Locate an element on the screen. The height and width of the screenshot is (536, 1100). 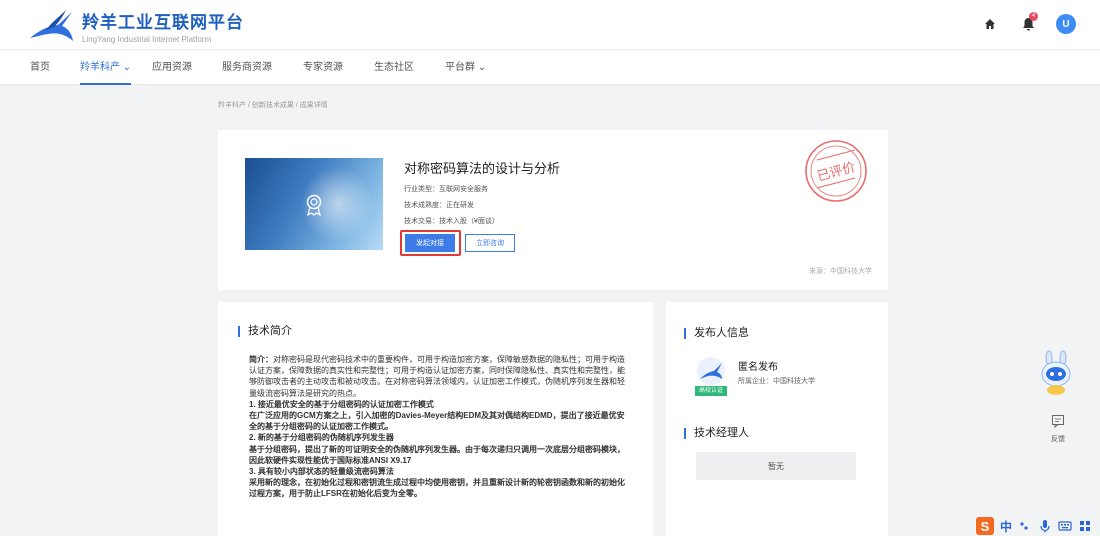
tech-maturity: 技术成熟度：正在研发 is located at coordinates (439, 205).